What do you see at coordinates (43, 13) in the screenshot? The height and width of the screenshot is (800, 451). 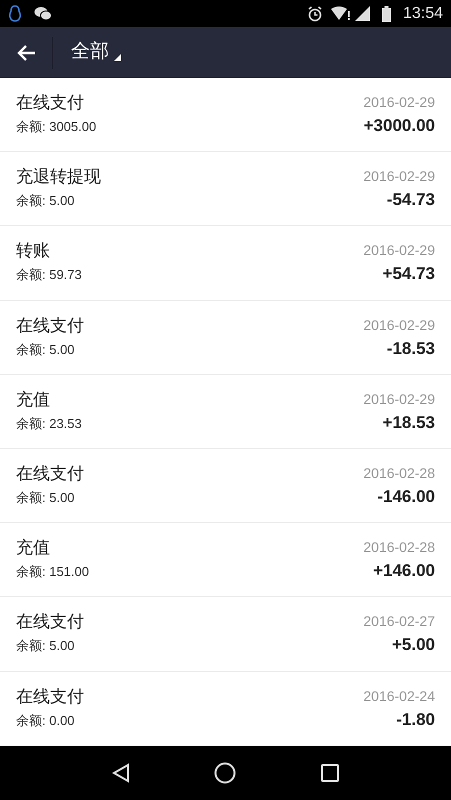 I see `chat-bubbles-icon` at bounding box center [43, 13].